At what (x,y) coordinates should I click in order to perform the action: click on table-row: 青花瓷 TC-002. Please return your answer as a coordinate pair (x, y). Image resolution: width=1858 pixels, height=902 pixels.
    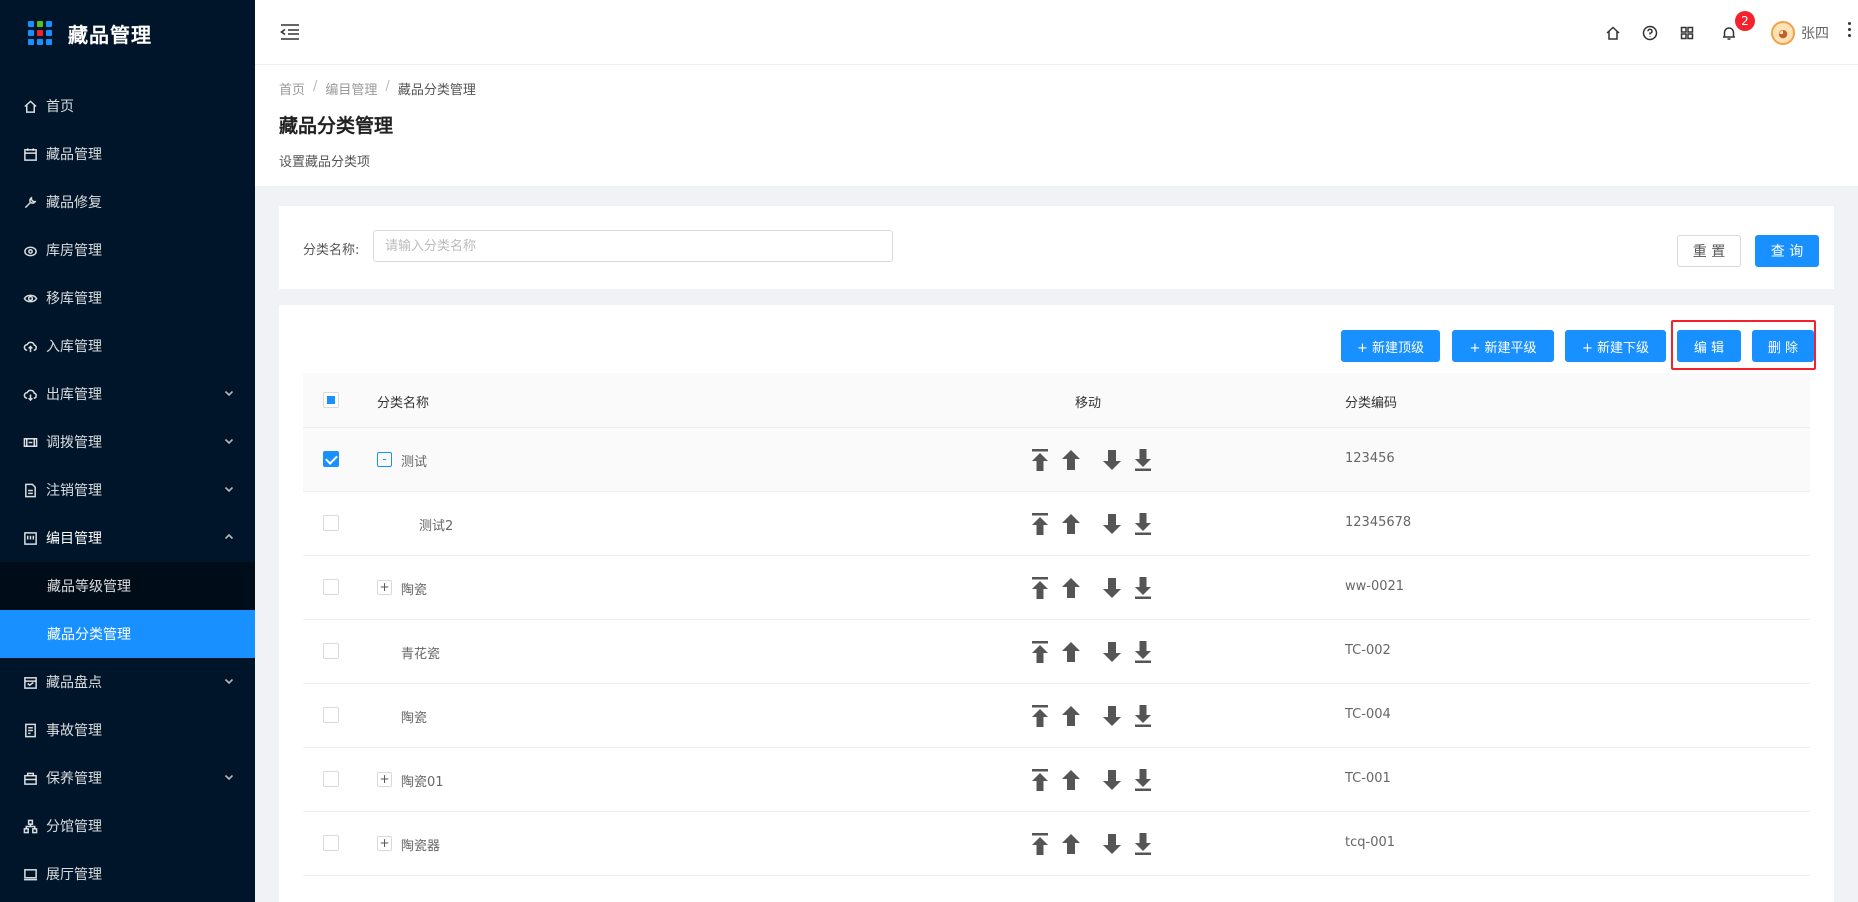
    Looking at the image, I should click on (1056, 652).